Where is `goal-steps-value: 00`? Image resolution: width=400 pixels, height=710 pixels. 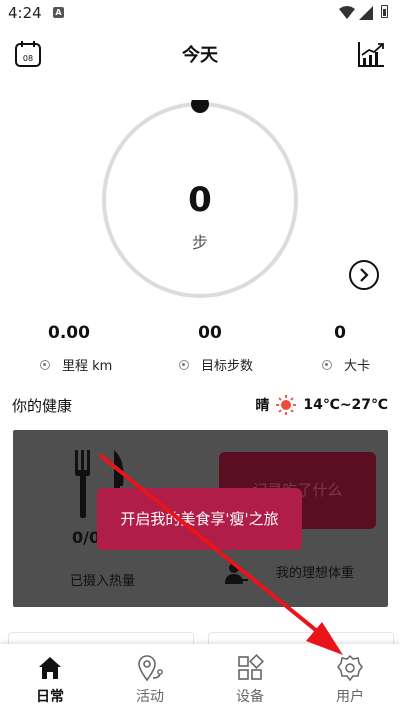 goal-steps-value: 00 is located at coordinates (210, 333).